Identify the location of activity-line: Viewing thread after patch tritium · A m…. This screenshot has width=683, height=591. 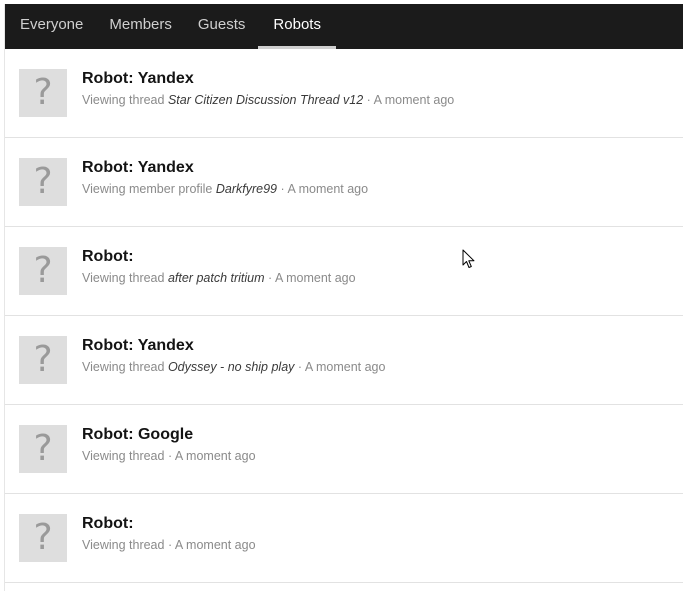
(378, 278).